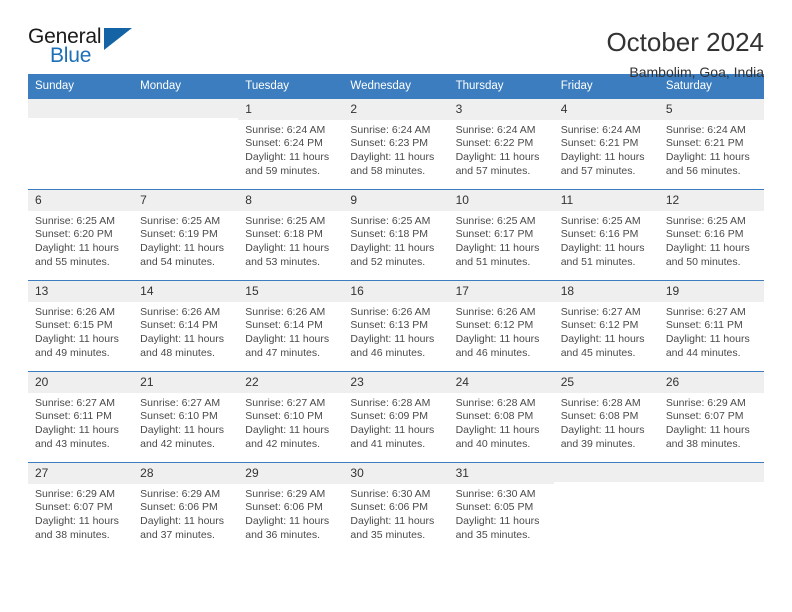 The width and height of the screenshot is (792, 612). I want to click on sunset-text: Sunset: 6:18 PM, so click(389, 234).